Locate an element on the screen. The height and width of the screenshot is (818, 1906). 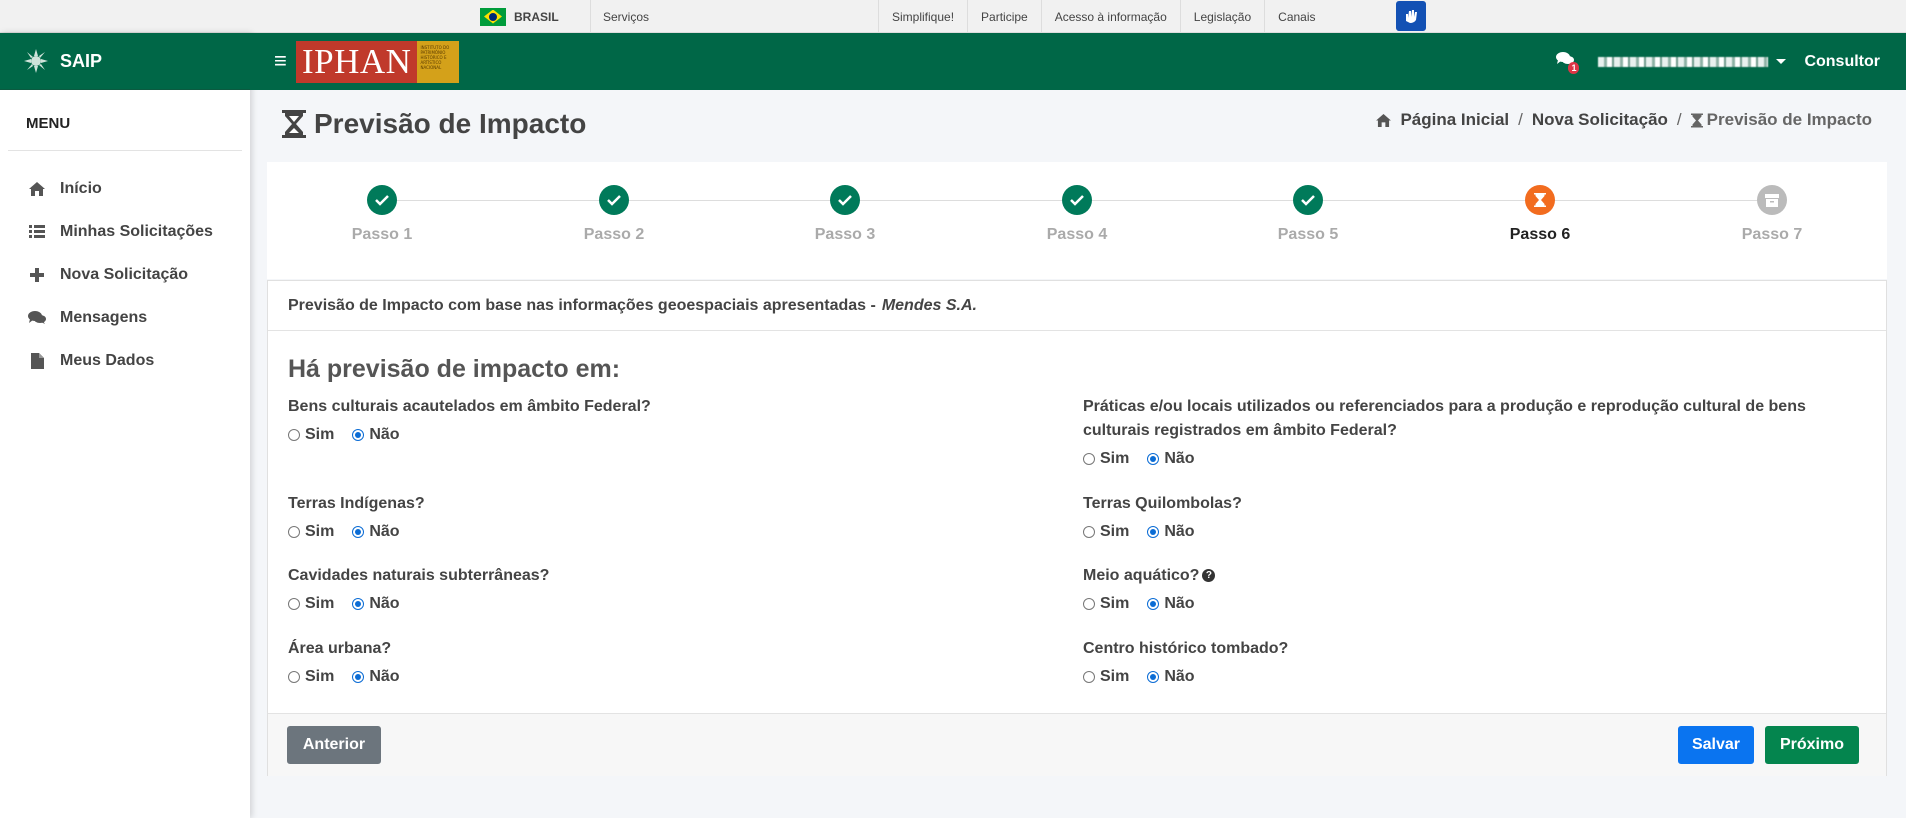
sidebar-item-inicio: Início is located at coordinates (125, 188).